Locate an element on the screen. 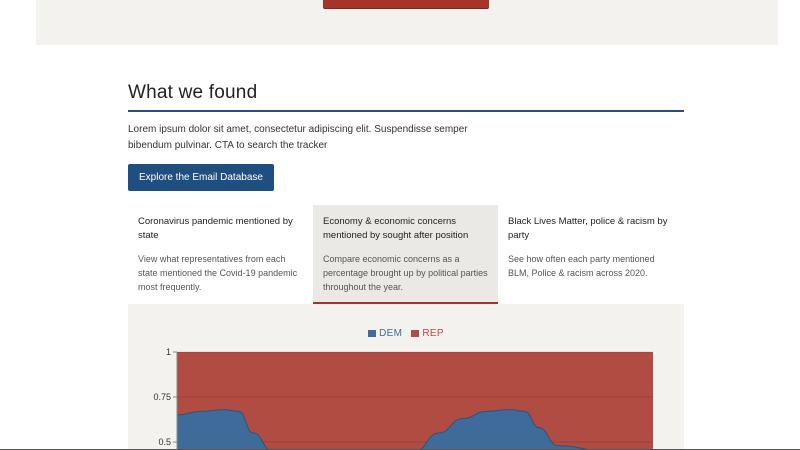 The width and height of the screenshot is (800, 450). y-tick-label: 0.75 is located at coordinates (162, 397).